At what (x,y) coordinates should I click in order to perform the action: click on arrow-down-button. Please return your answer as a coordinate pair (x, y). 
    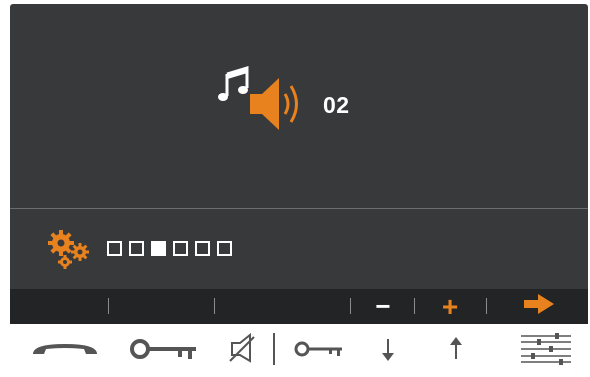
    Looking at the image, I should click on (388, 351).